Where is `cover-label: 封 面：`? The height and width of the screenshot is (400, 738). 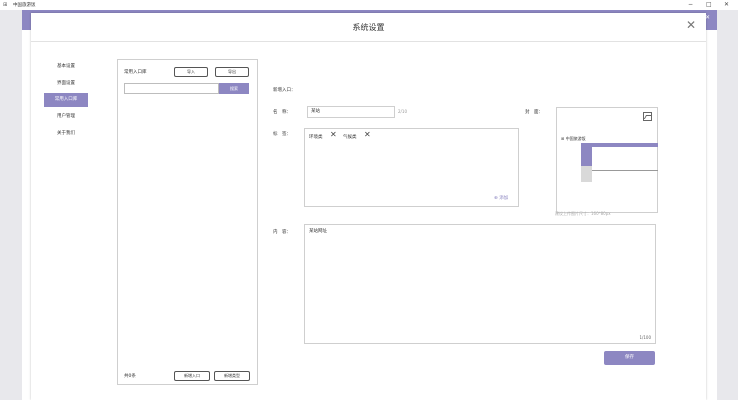 cover-label: 封 面： is located at coordinates (534, 112).